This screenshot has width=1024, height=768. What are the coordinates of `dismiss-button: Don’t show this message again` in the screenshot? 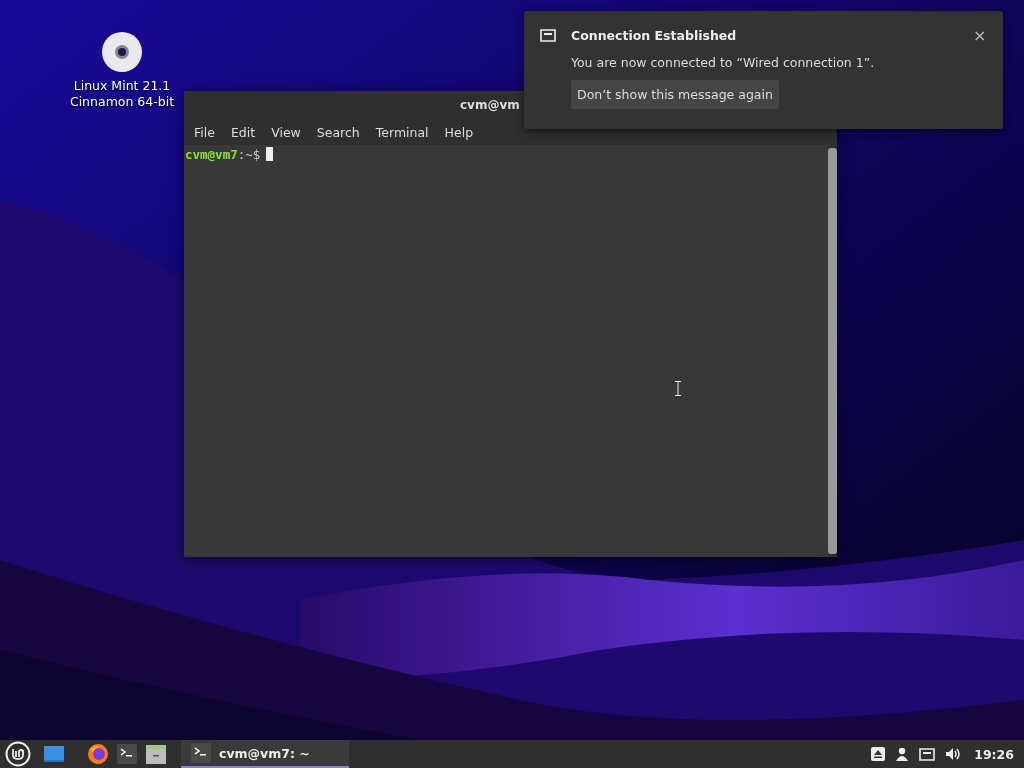 It's located at (675, 94).